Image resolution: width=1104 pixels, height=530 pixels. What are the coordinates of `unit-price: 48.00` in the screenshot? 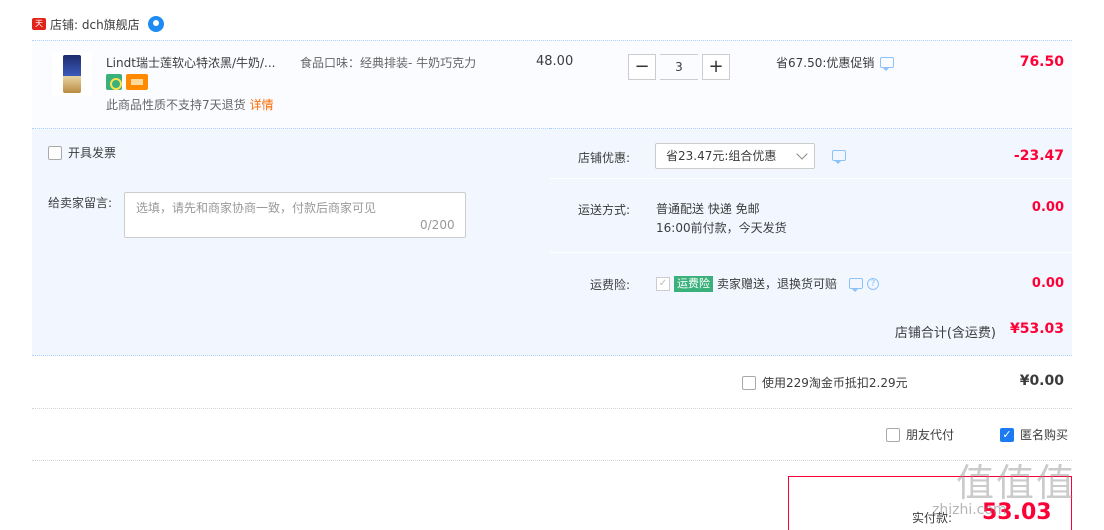 It's located at (555, 61).